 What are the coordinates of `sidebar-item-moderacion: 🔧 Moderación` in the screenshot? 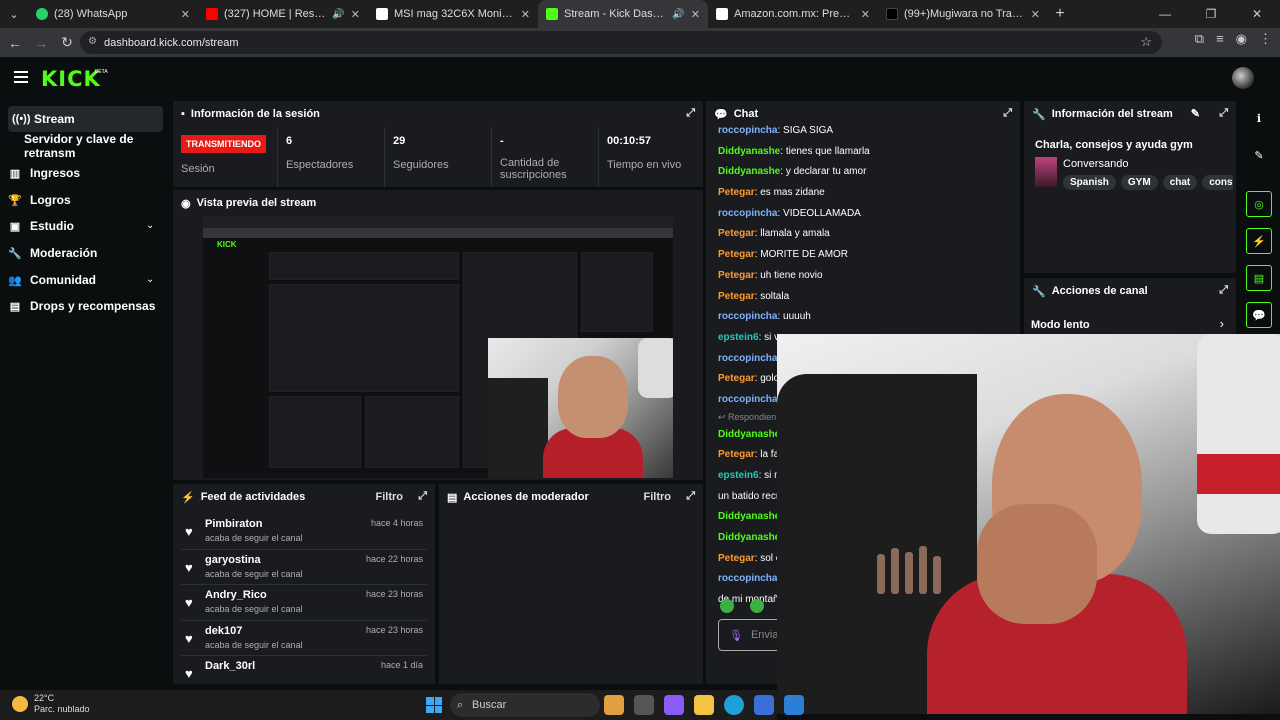 It's located at (52, 253).